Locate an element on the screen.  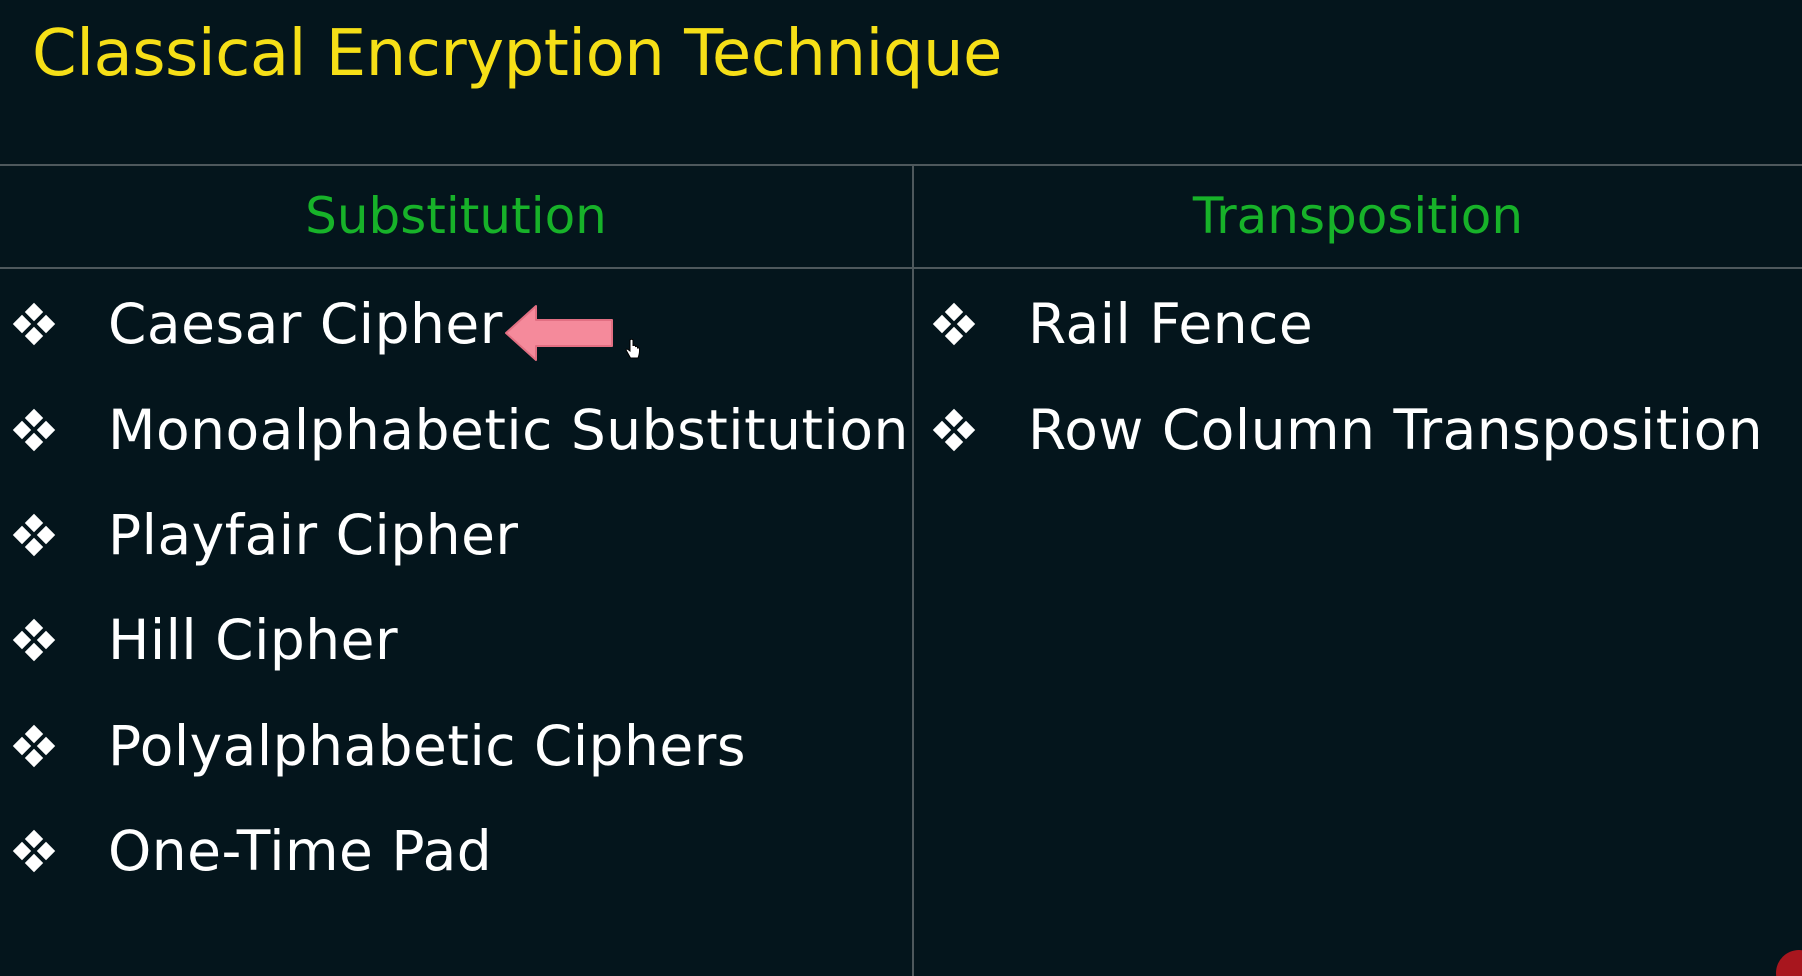
list-item: Caesar Cipher is located at coordinates (257, 324).